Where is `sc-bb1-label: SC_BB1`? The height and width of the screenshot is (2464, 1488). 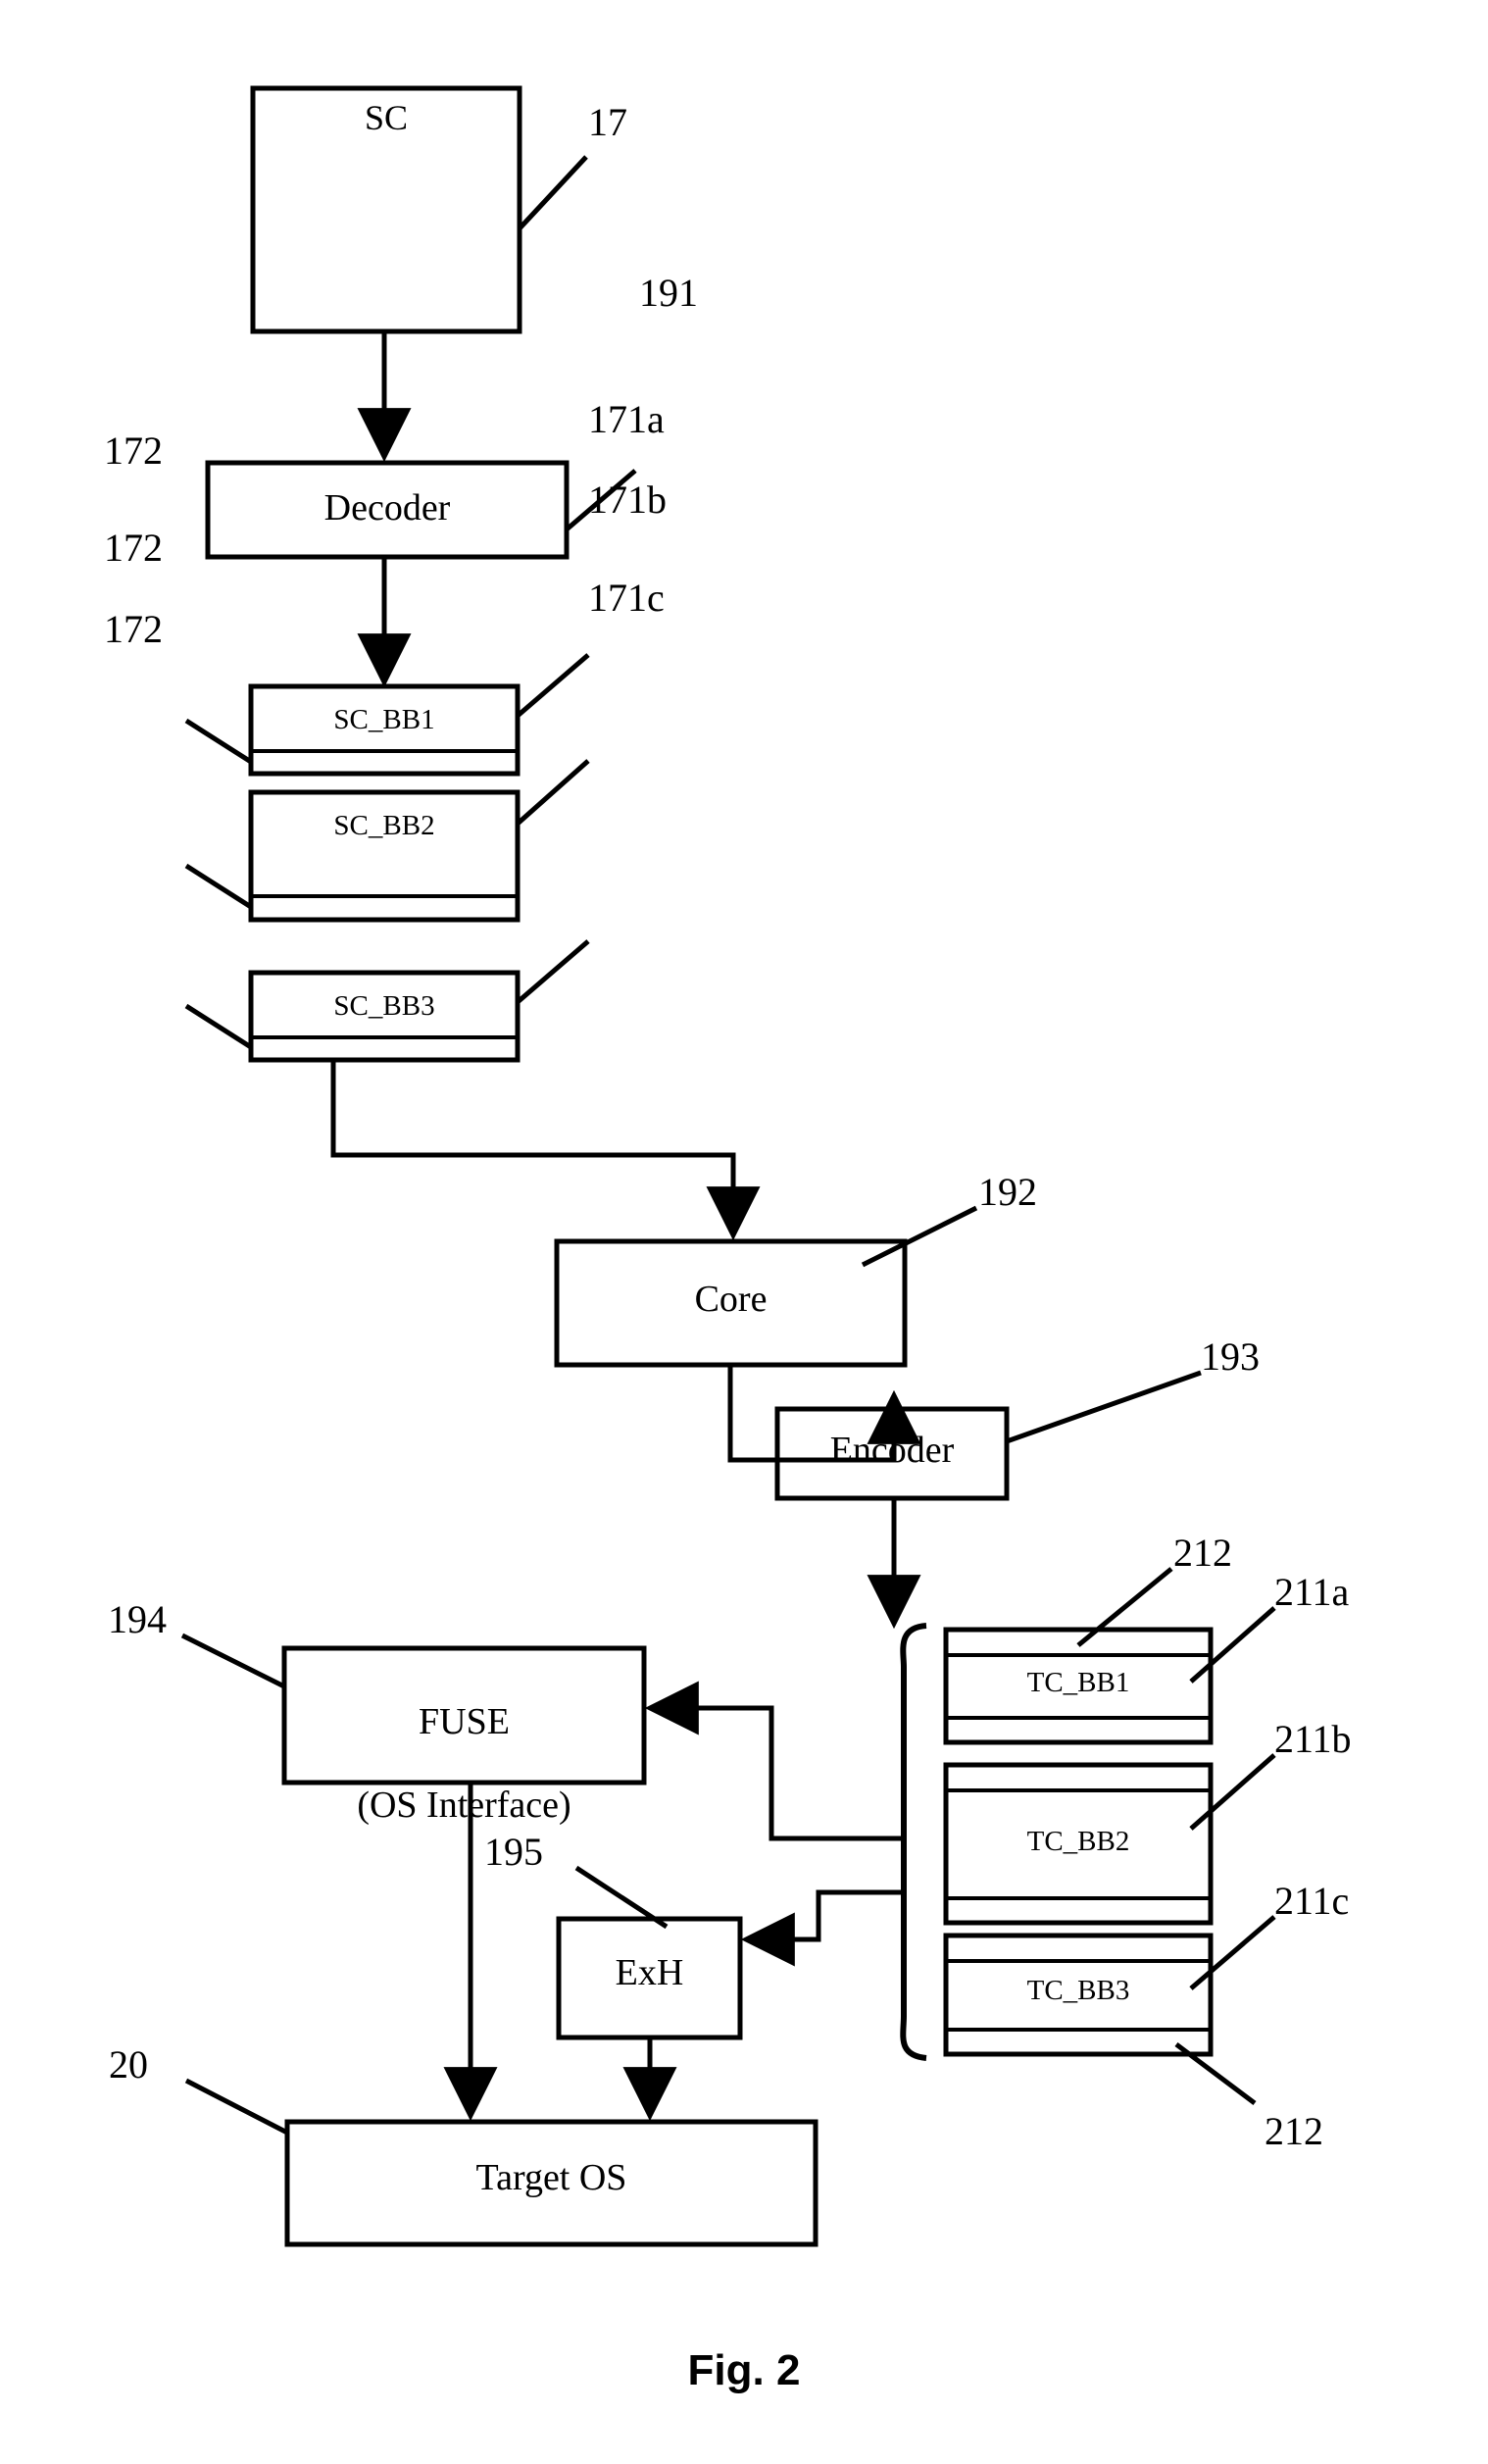
sc-bb1-label: SC_BB1 is located at coordinates (384, 719).